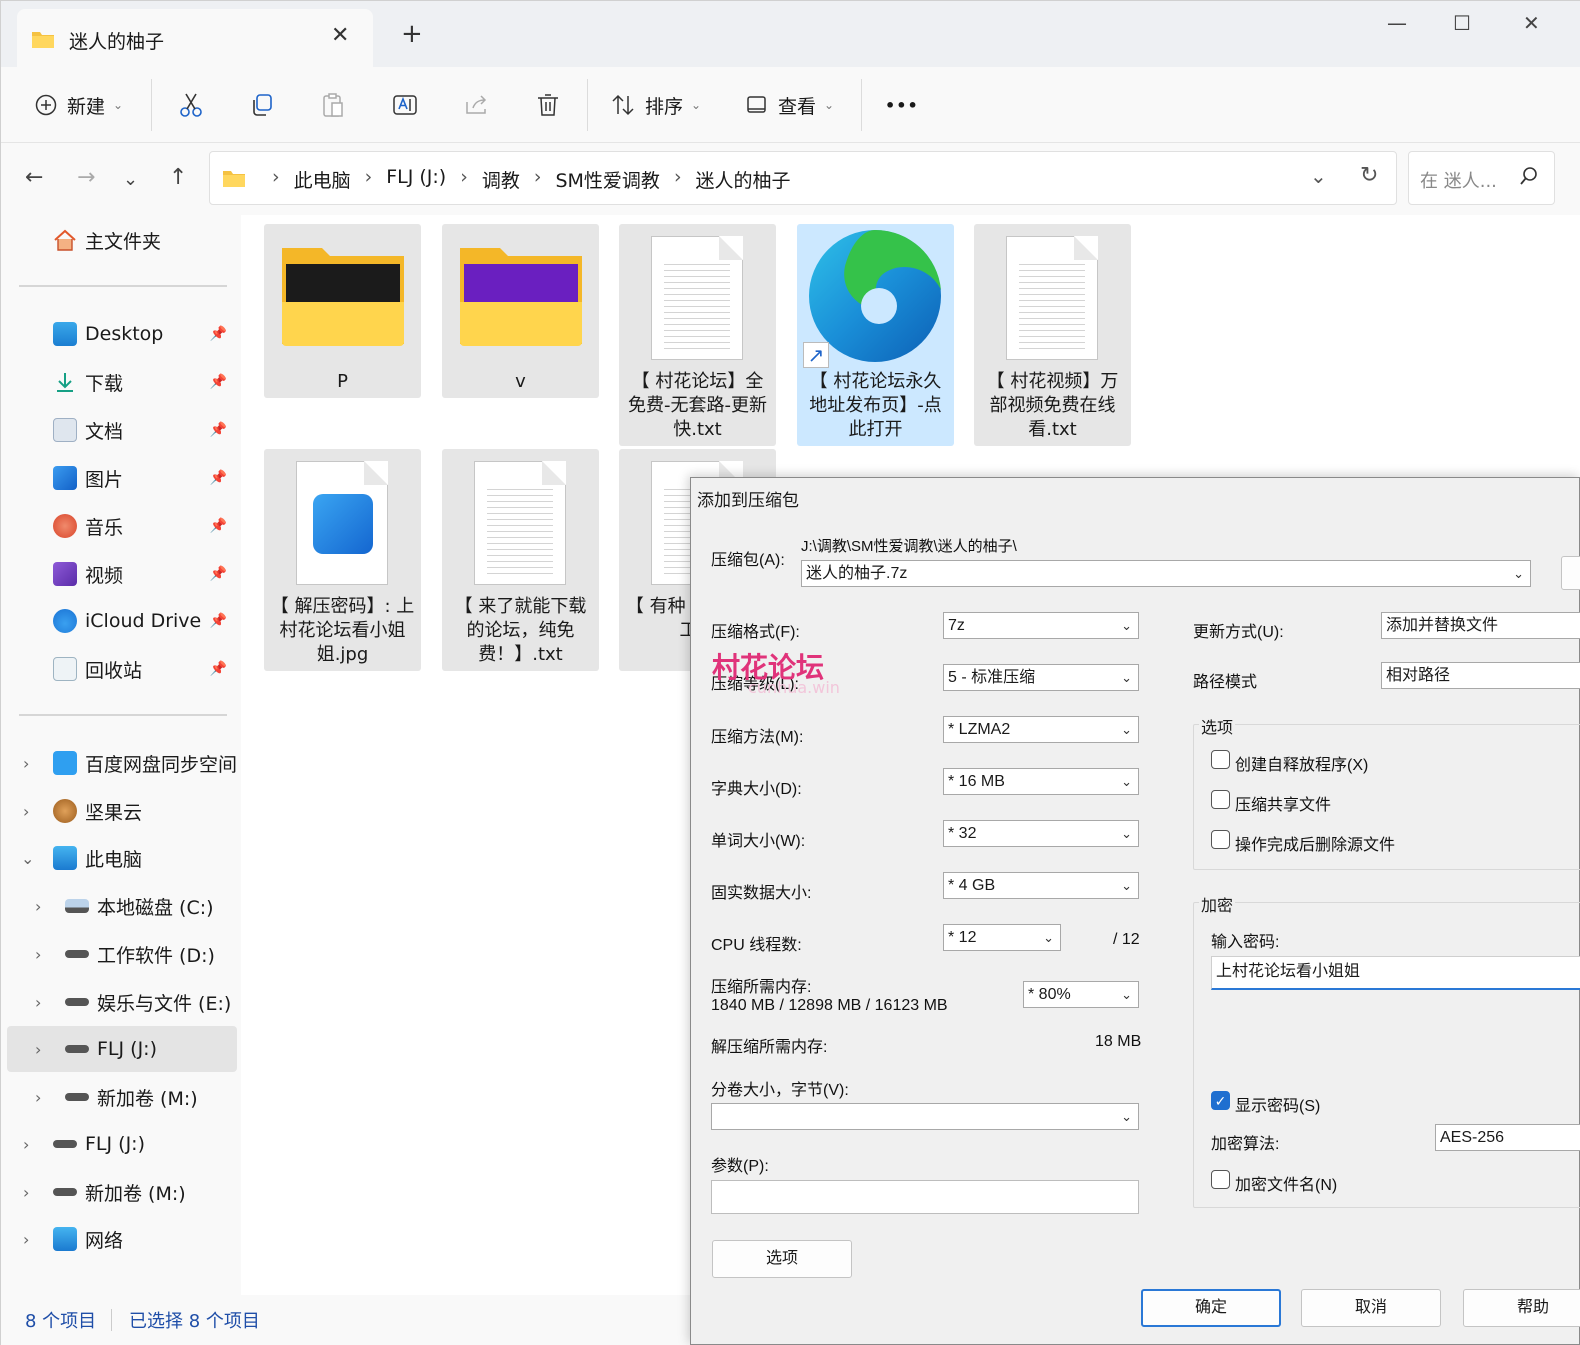 The image size is (1580, 1345). I want to click on breadcrumb-item: 此电脑, so click(322, 179).